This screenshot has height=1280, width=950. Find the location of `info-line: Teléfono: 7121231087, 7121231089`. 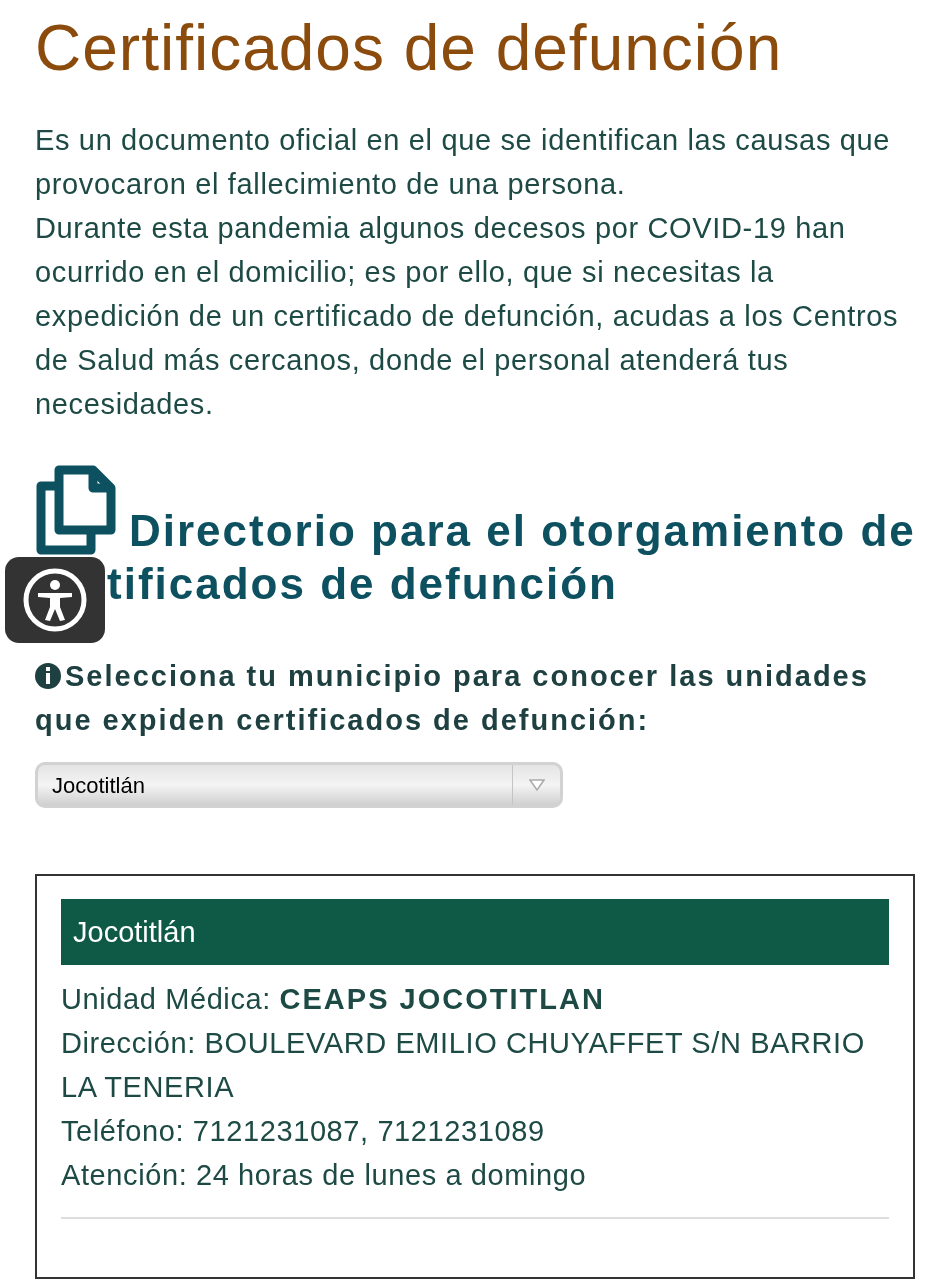

info-line: Teléfono: 7121231087, 7121231089 is located at coordinates (303, 1131).